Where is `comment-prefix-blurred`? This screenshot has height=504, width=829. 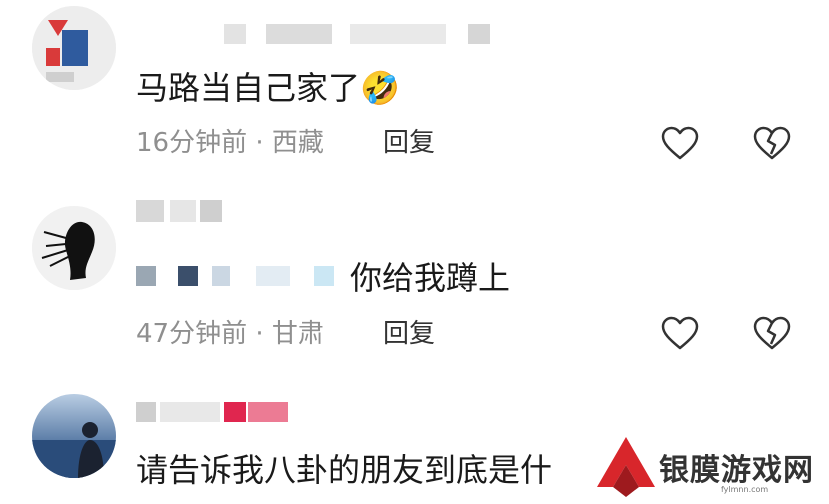
comment-prefix-blurred is located at coordinates (241, 278).